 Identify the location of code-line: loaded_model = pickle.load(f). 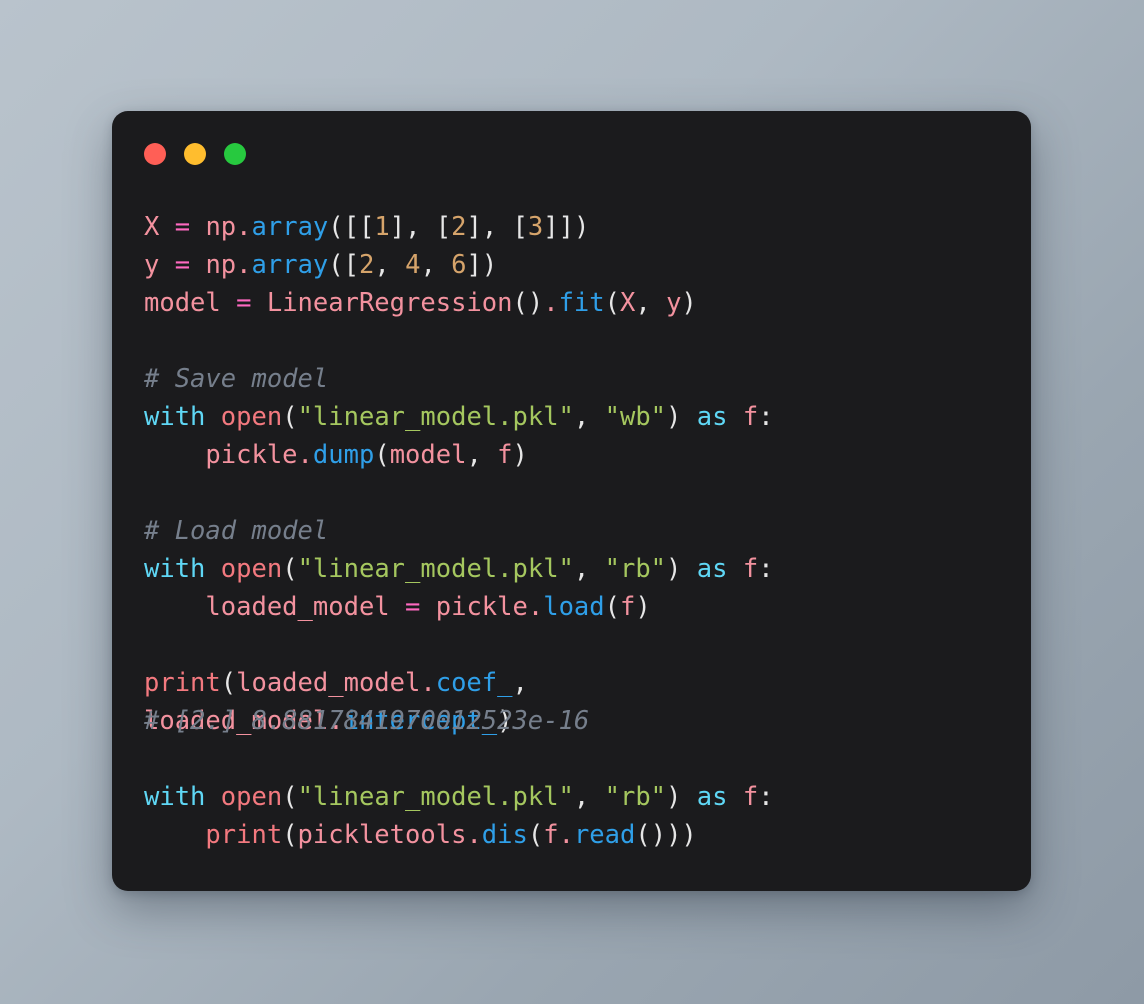
(587, 607).